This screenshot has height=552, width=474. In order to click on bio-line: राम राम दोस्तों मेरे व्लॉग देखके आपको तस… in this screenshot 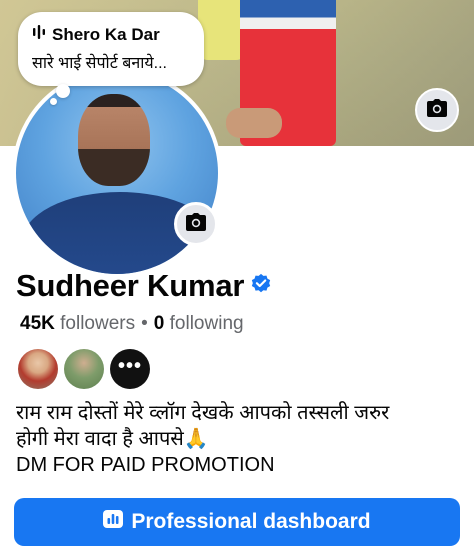, I will do `click(203, 413)`.